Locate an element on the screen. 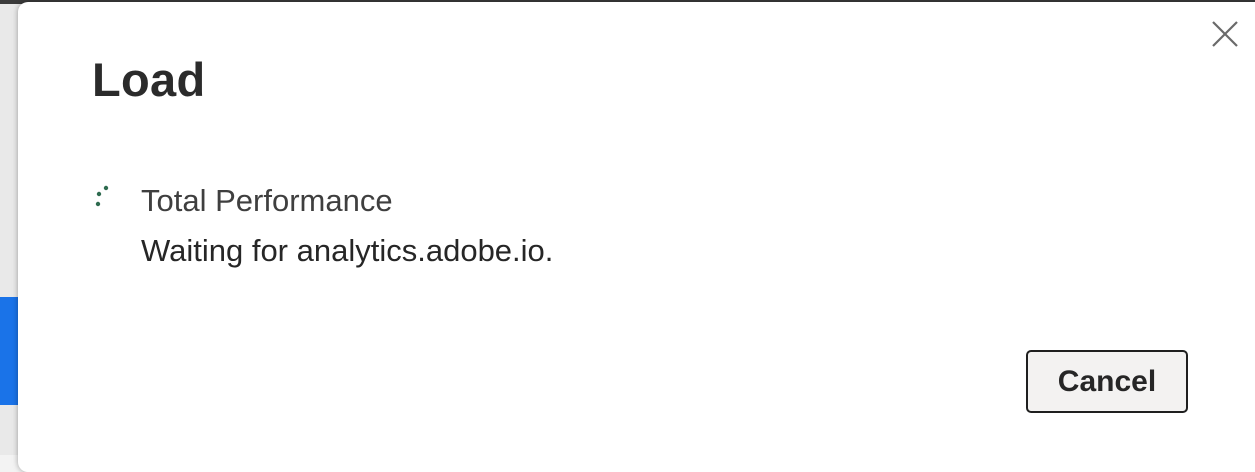  load-item-status: Waiting for analytics.adobe.io. is located at coordinates (347, 250).